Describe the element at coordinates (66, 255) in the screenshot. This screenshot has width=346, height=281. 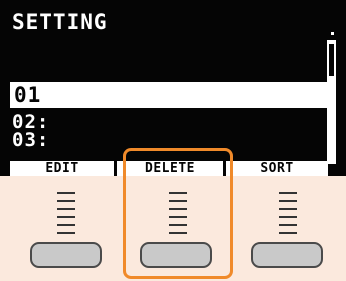
I see `f1-button` at that location.